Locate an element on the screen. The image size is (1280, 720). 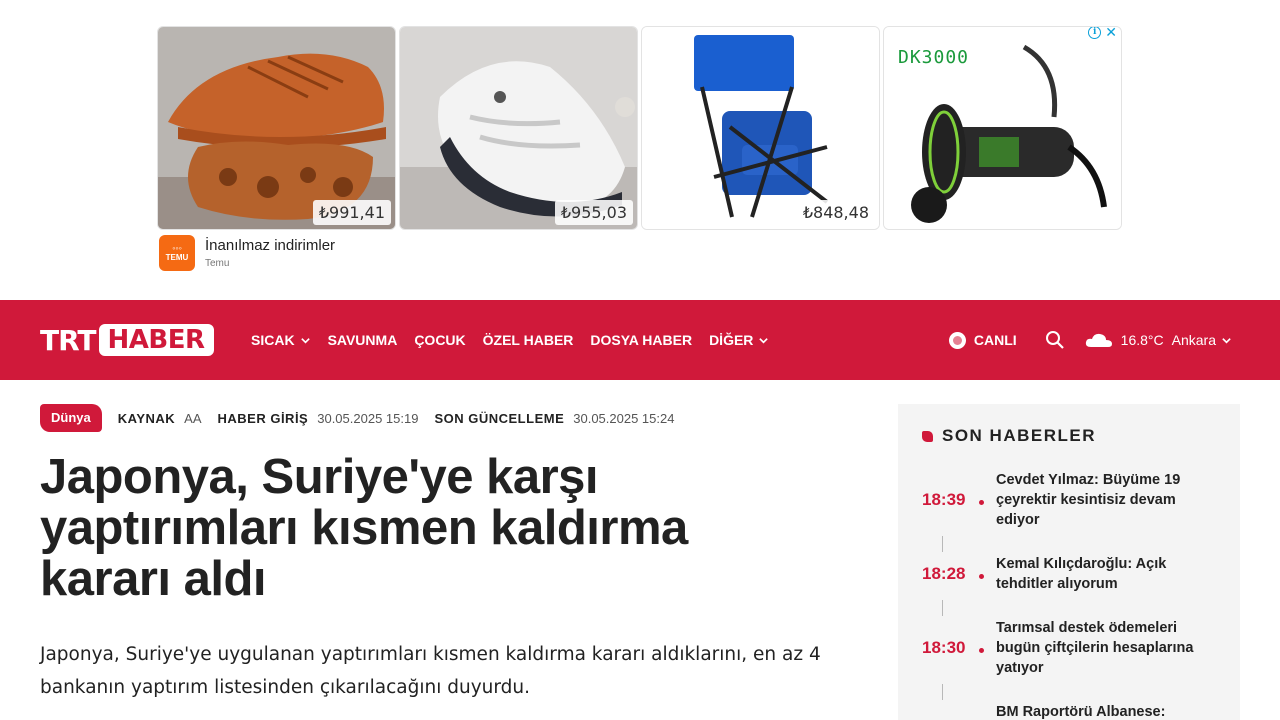
ad-product-card: ₺848,48 is located at coordinates (760, 128).